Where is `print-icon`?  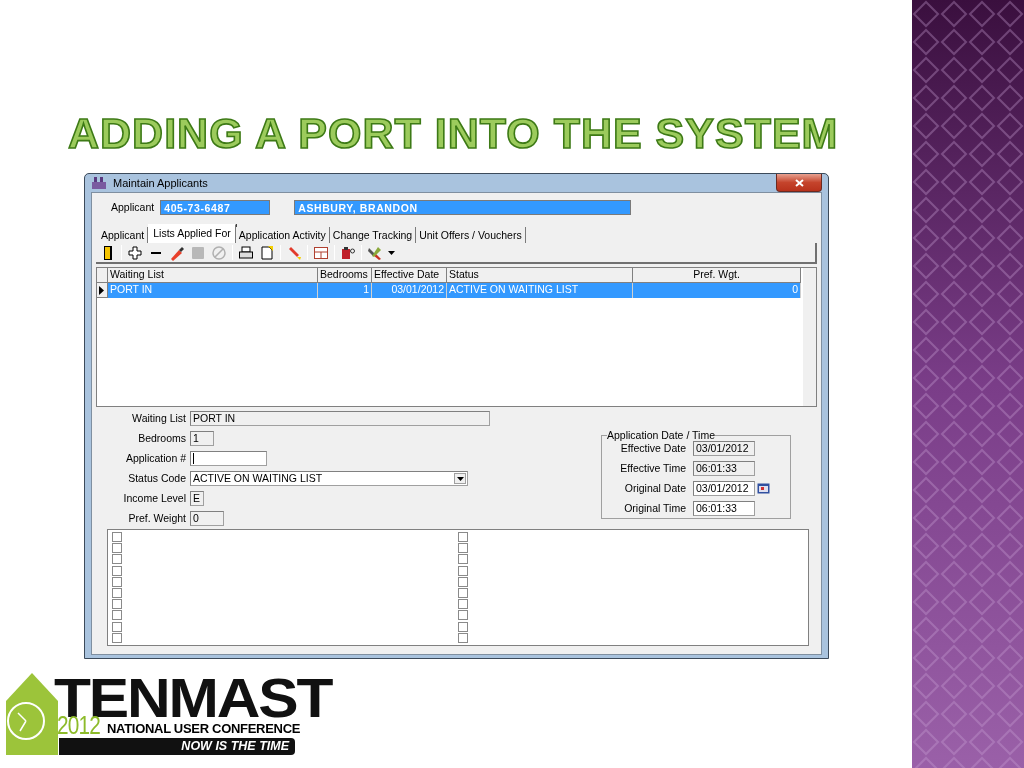
print-icon is located at coordinates (246, 252).